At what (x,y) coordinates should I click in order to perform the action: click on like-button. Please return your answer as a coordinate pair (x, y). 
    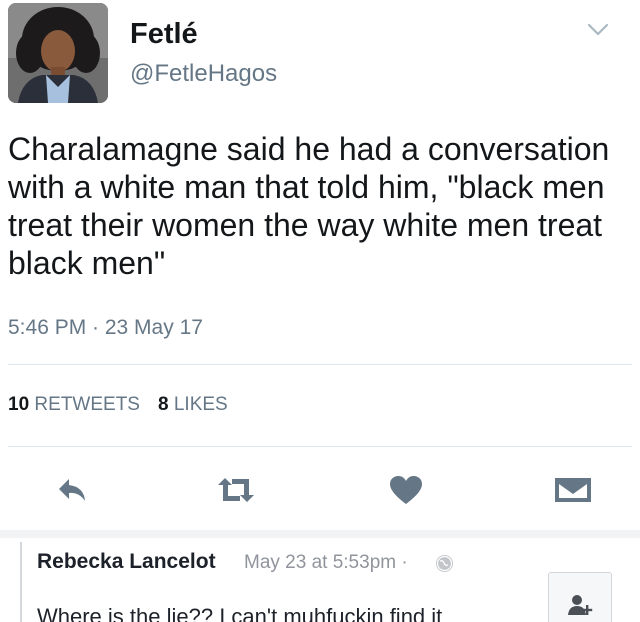
    Looking at the image, I should click on (406, 490).